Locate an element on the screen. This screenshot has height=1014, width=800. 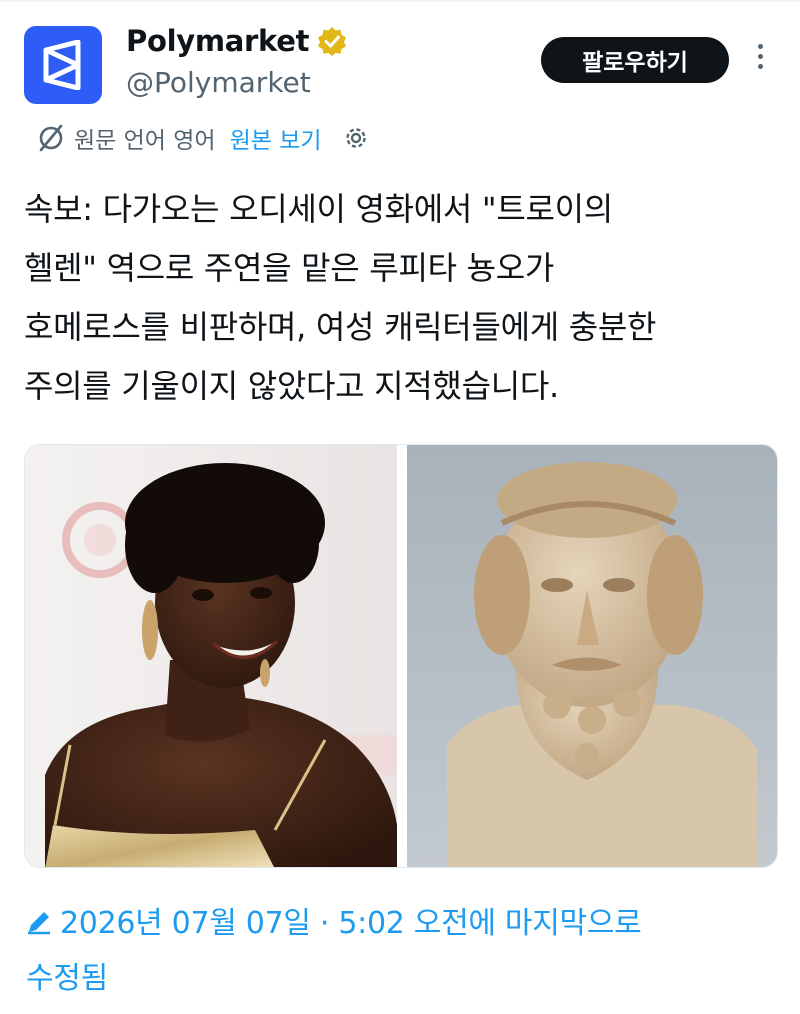
tweet-text-line: 주의를 기울이지 않았다고 지적했습니다. is located at coordinates (291, 386).